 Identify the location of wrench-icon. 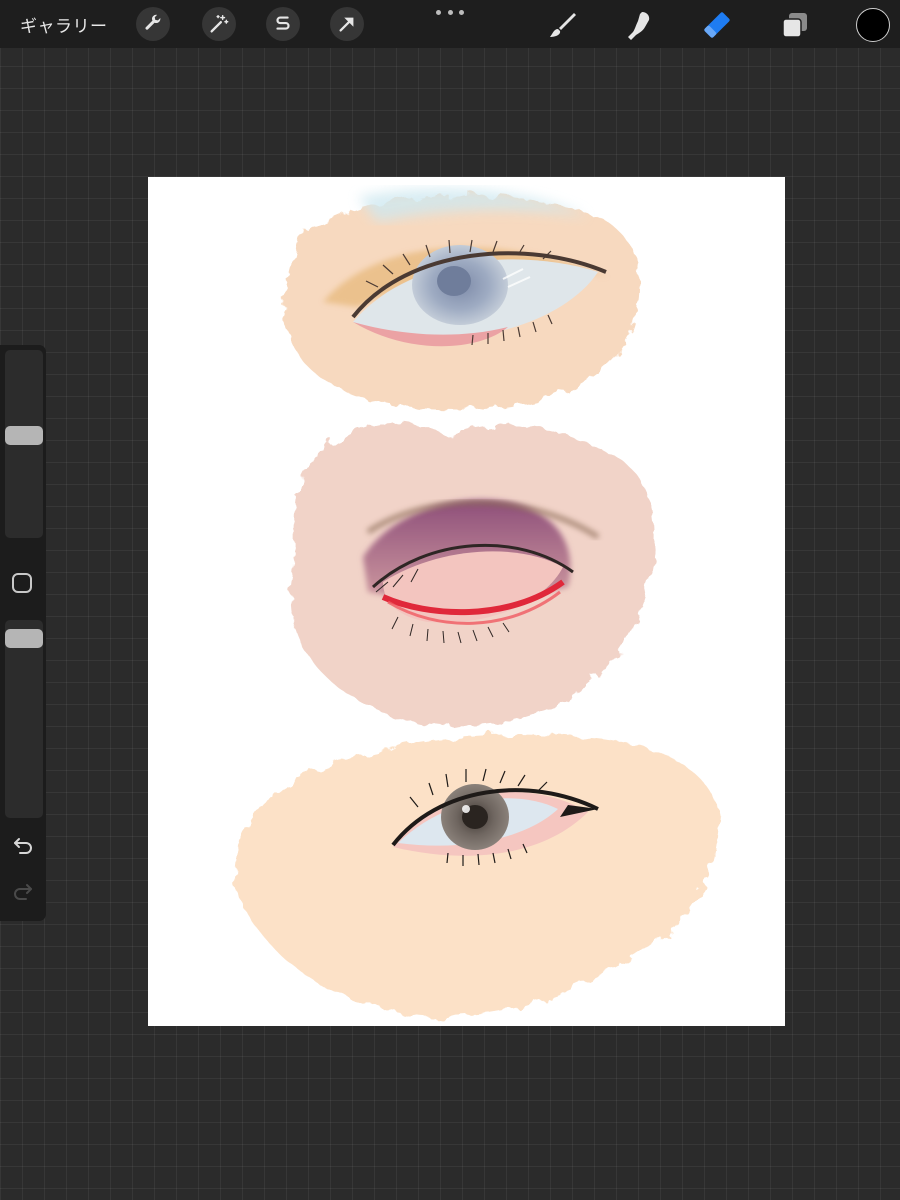
(153, 22).